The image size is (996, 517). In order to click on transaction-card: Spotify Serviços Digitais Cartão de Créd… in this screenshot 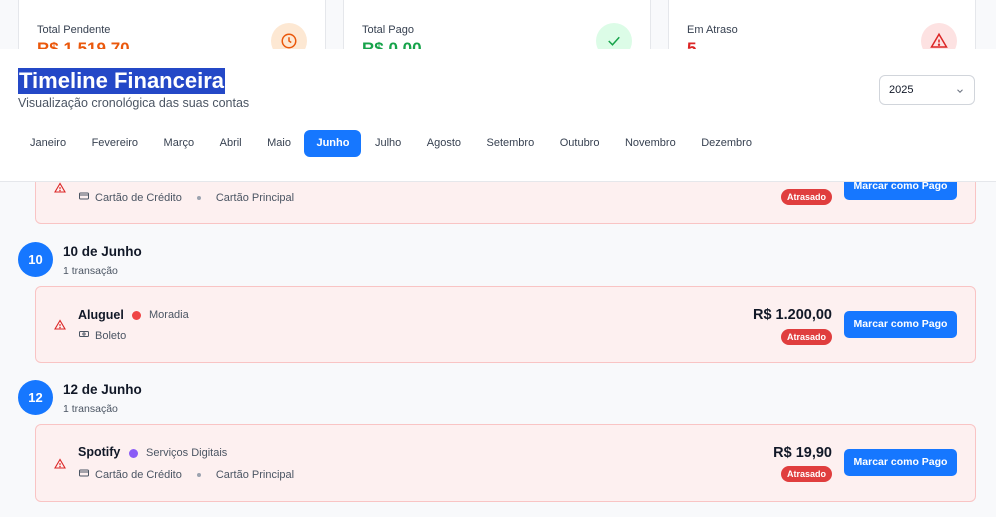, I will do `click(505, 463)`.